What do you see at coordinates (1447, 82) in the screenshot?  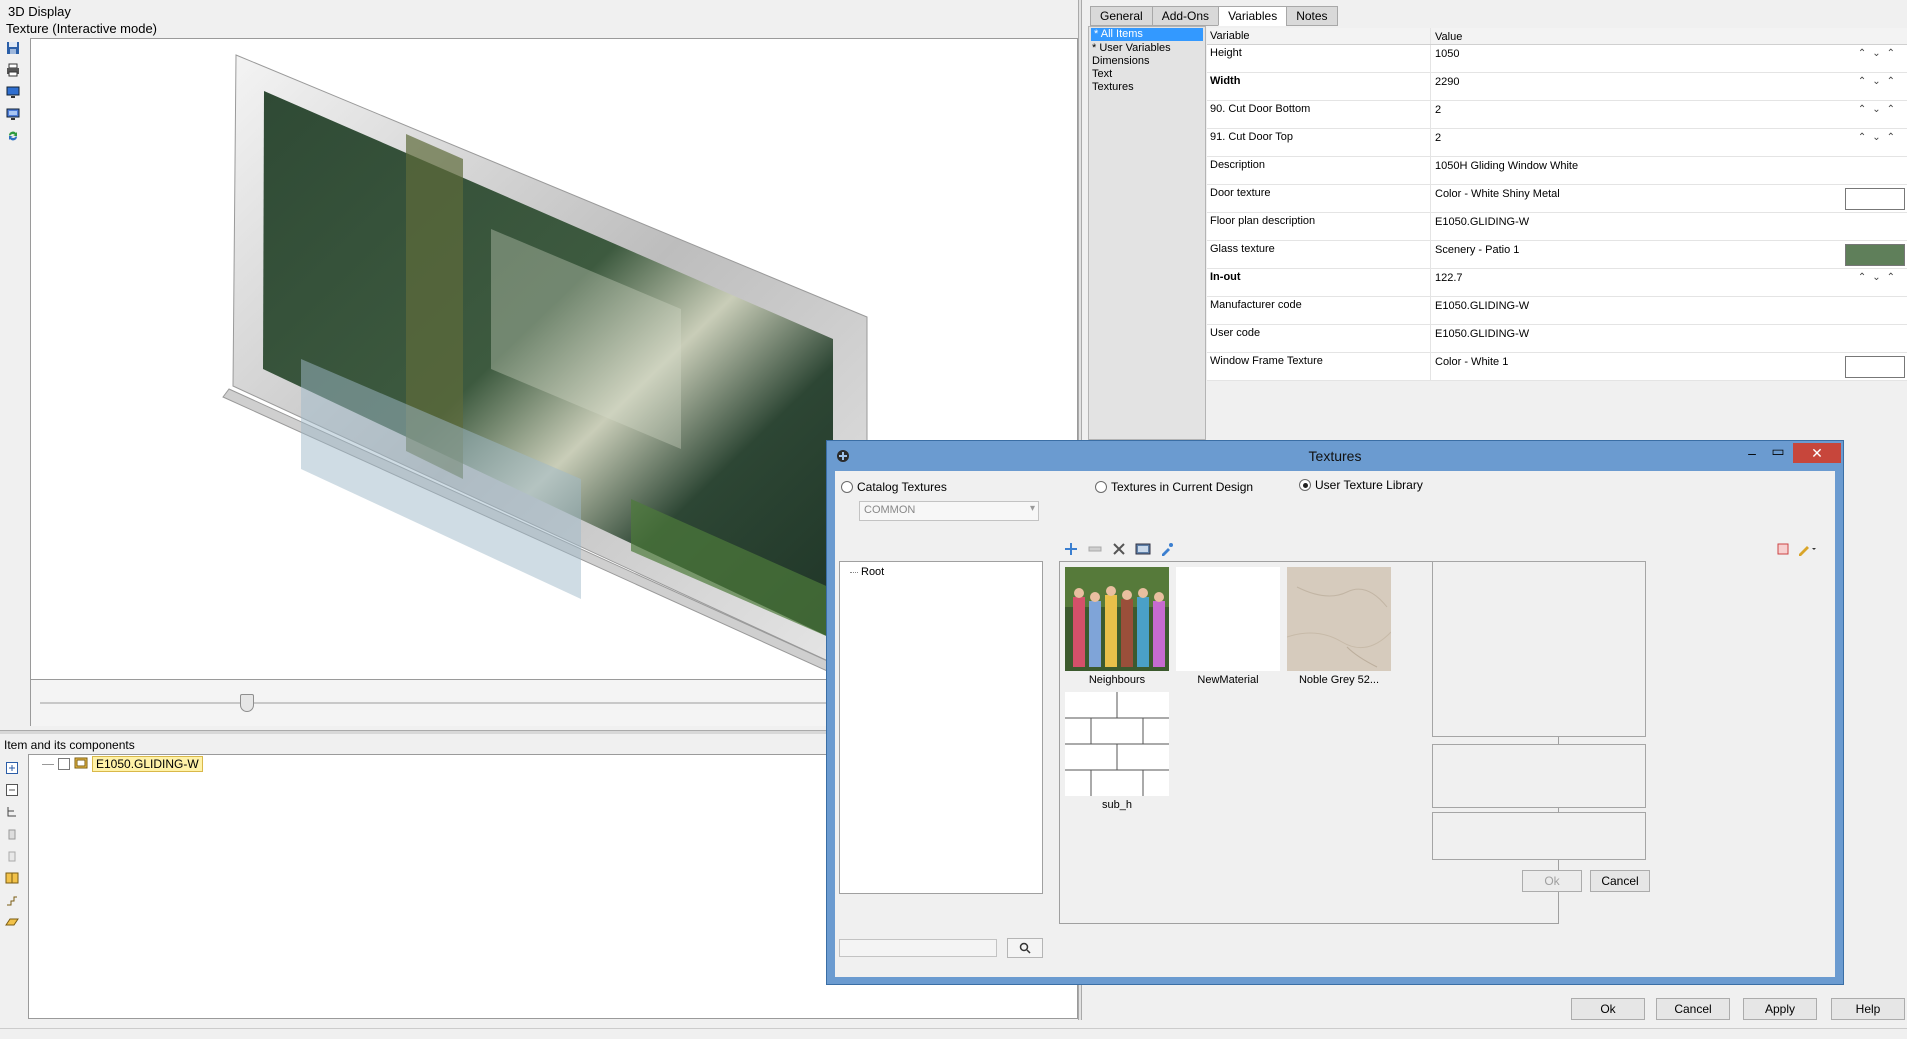 I see `variable-value: 2290` at bounding box center [1447, 82].